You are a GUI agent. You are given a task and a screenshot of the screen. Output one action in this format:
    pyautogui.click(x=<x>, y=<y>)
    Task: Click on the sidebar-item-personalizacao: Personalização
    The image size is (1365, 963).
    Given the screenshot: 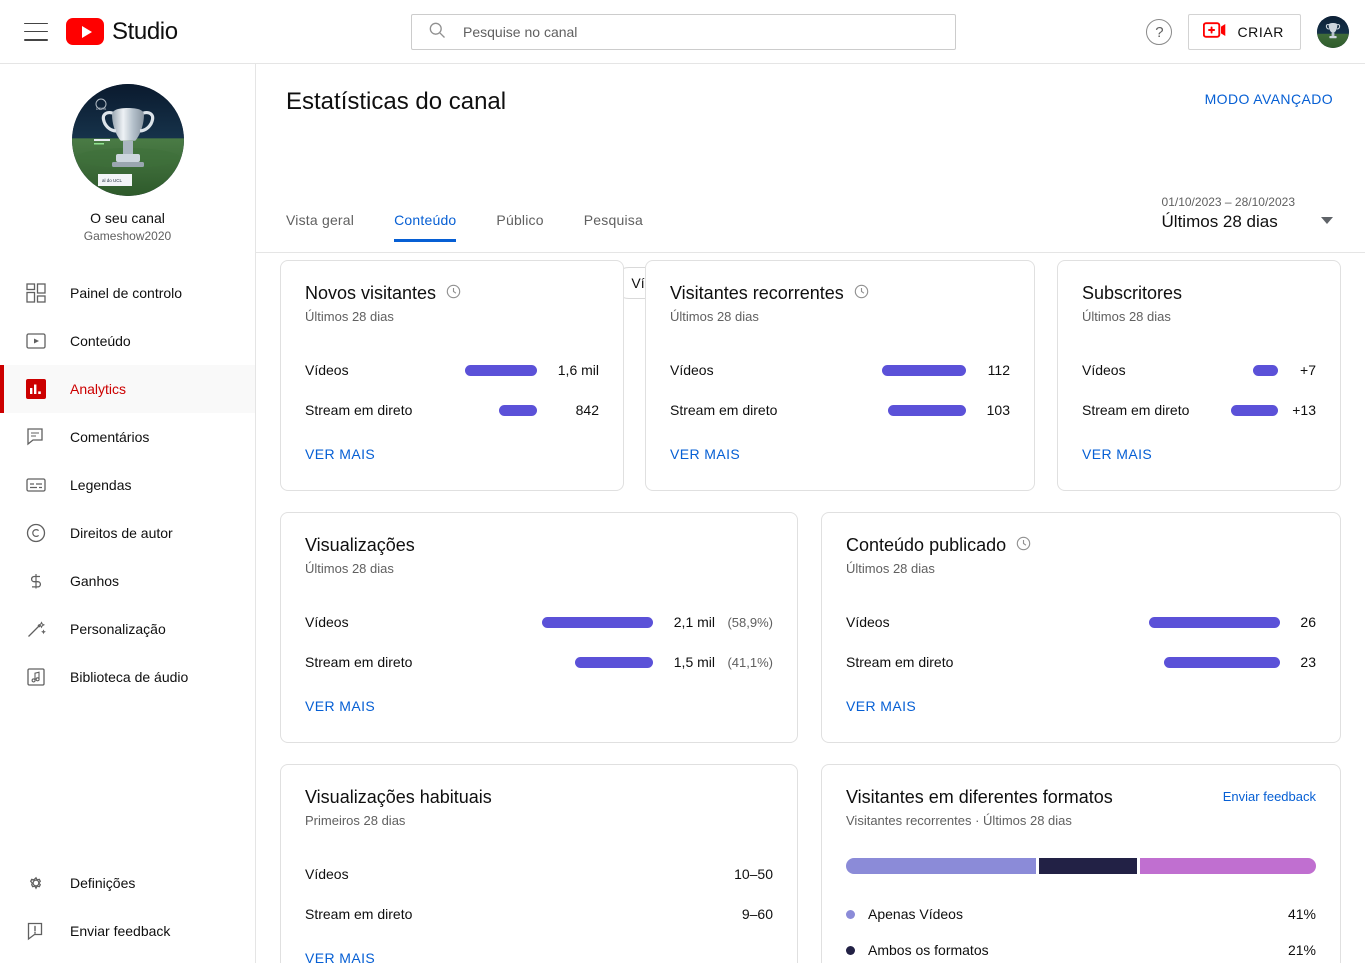 What is the action you would take?
    pyautogui.click(x=127, y=629)
    